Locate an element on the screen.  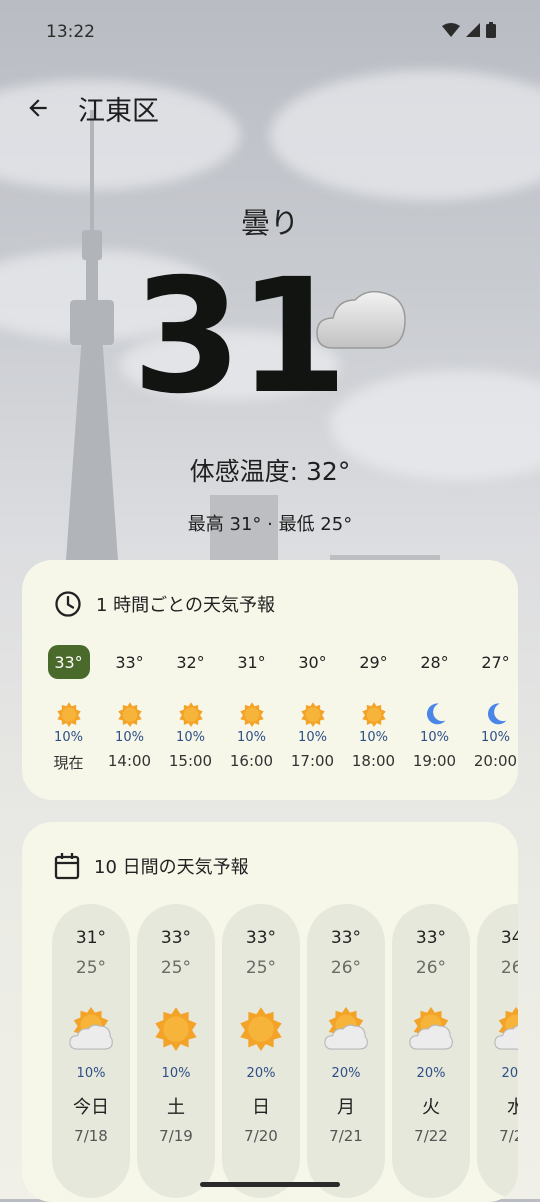
clock-icon is located at coordinates (68, 604).